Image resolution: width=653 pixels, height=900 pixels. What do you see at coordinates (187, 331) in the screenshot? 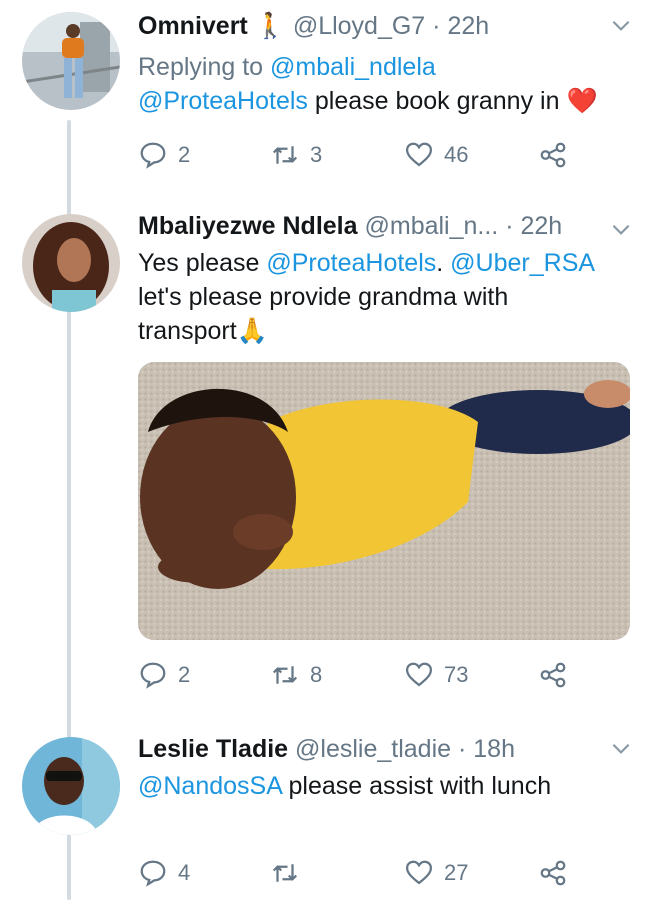
I see `tweet-text-line3: transport` at bounding box center [187, 331].